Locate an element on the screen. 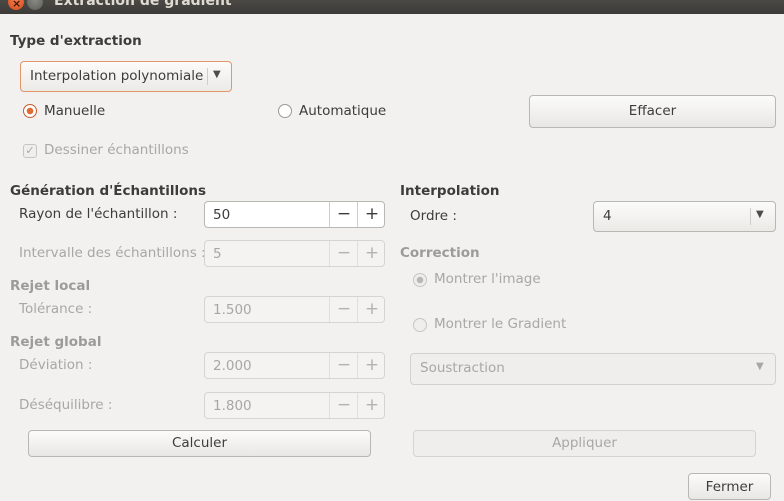  draw-samples-label: Dessiner échantillons is located at coordinates (116, 150).